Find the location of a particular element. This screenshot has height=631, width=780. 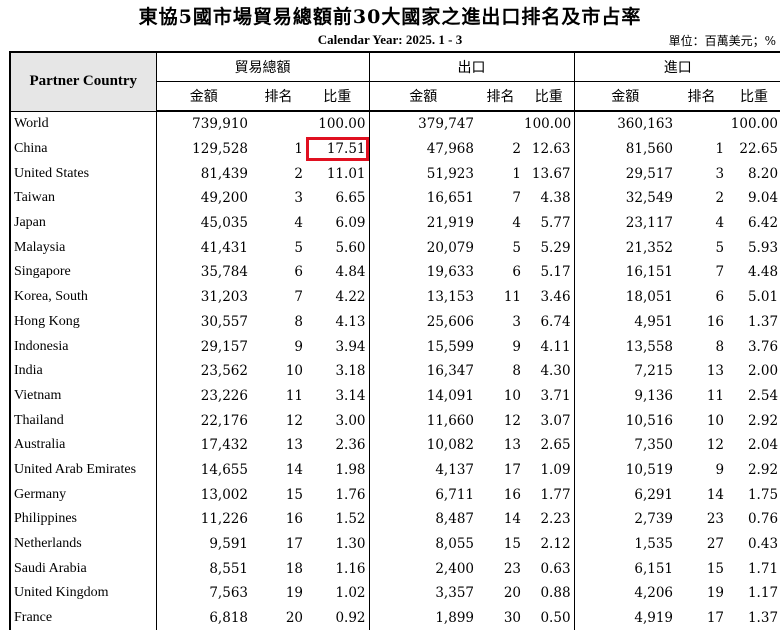

import-share-cell: 2.92 is located at coordinates (763, 420).